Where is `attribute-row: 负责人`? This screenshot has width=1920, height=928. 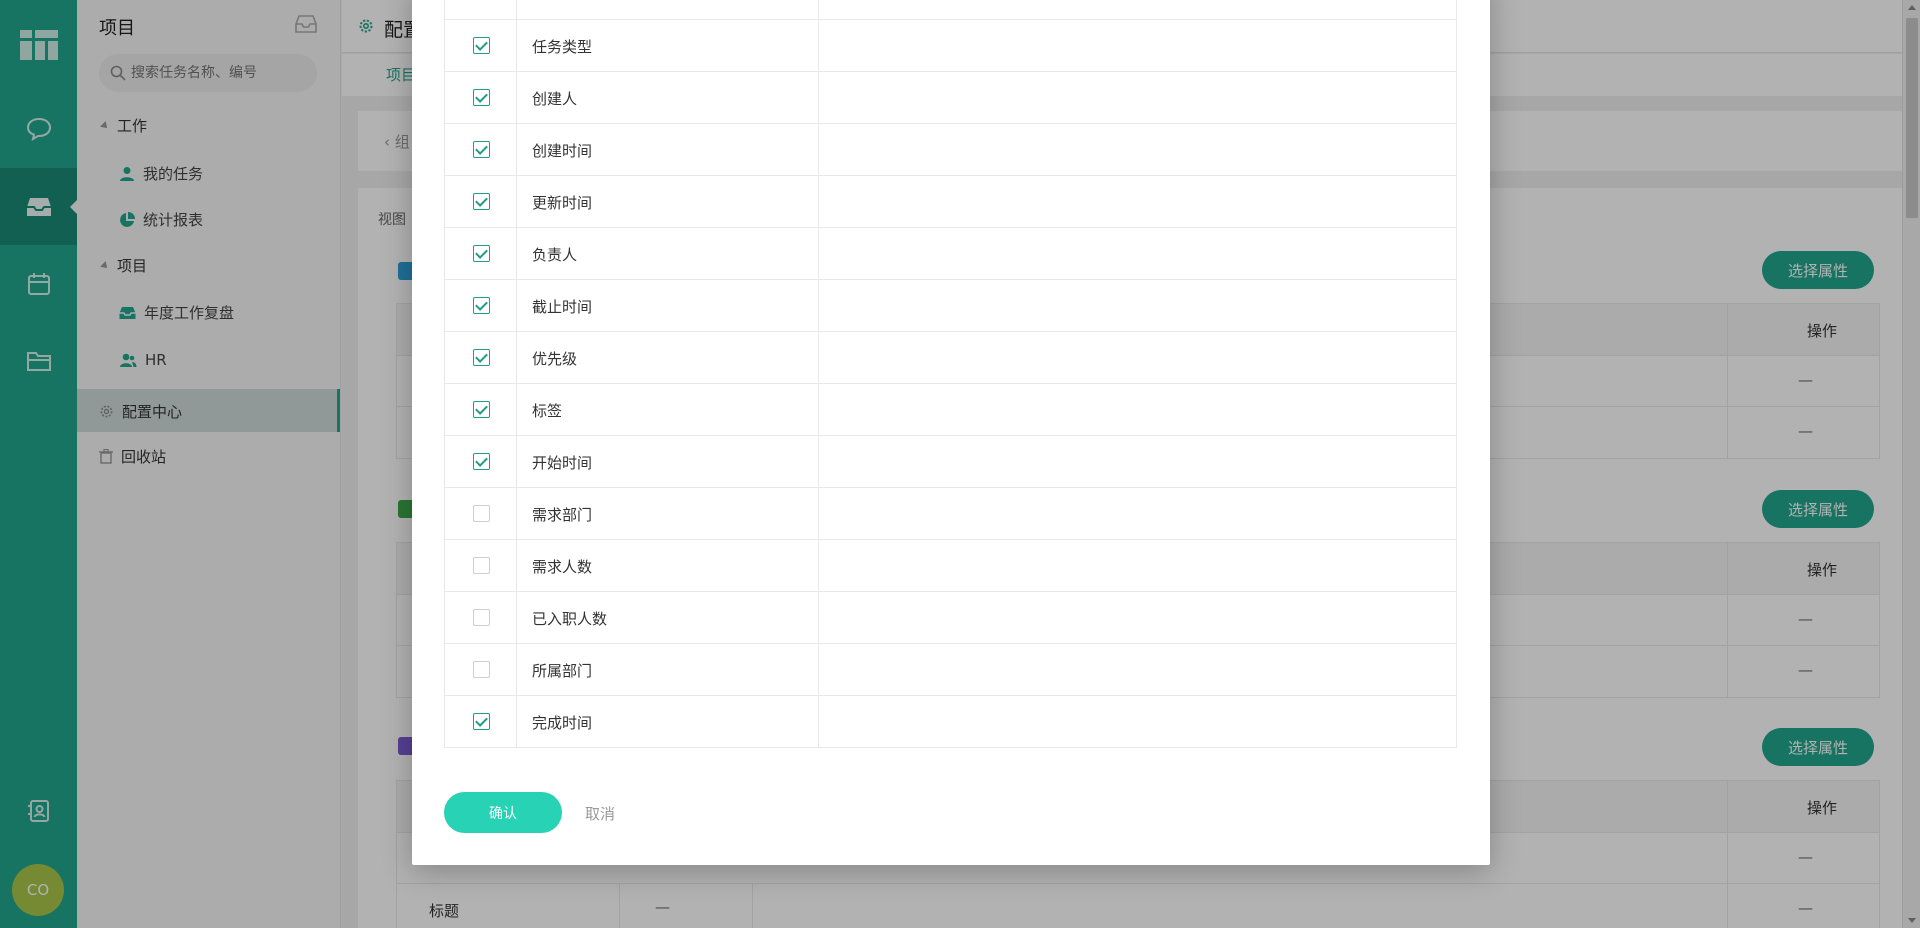
attribute-row: 负责人 is located at coordinates (950, 254).